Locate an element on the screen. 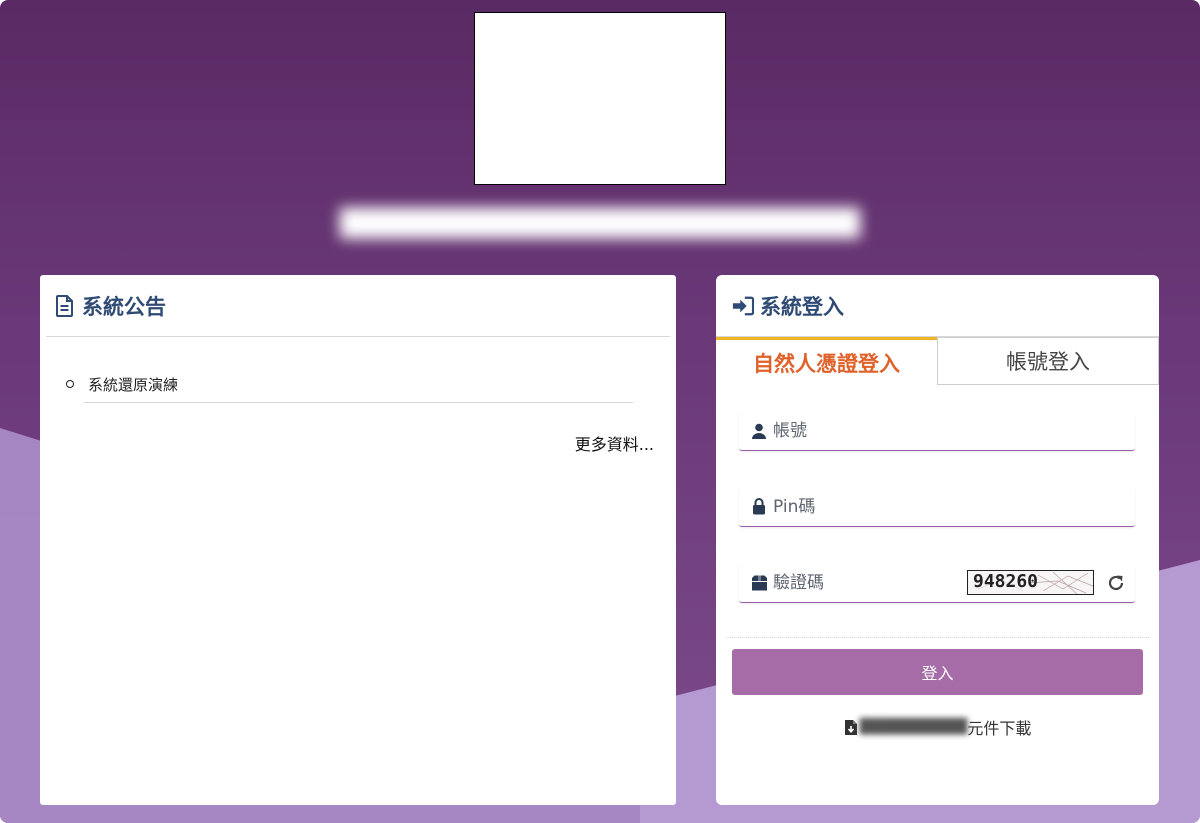  lock-icon is located at coordinates (759, 507).